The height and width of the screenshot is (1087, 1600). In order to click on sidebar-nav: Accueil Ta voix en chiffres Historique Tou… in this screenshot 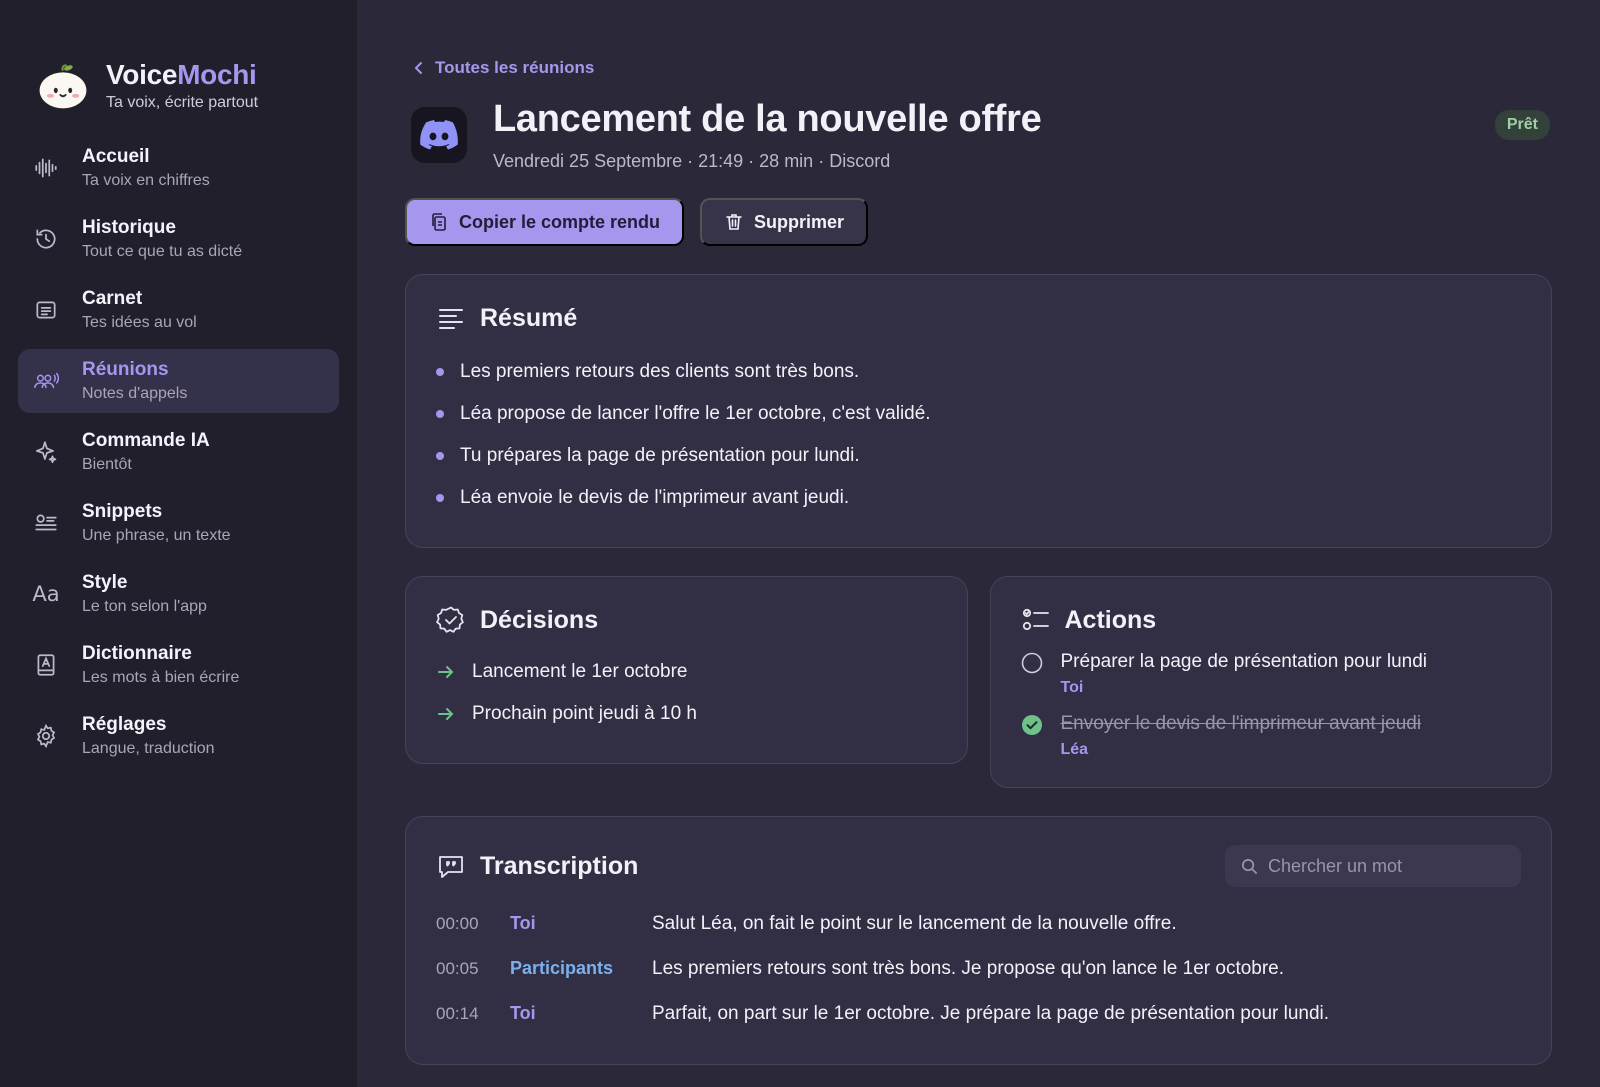, I will do `click(178, 452)`.